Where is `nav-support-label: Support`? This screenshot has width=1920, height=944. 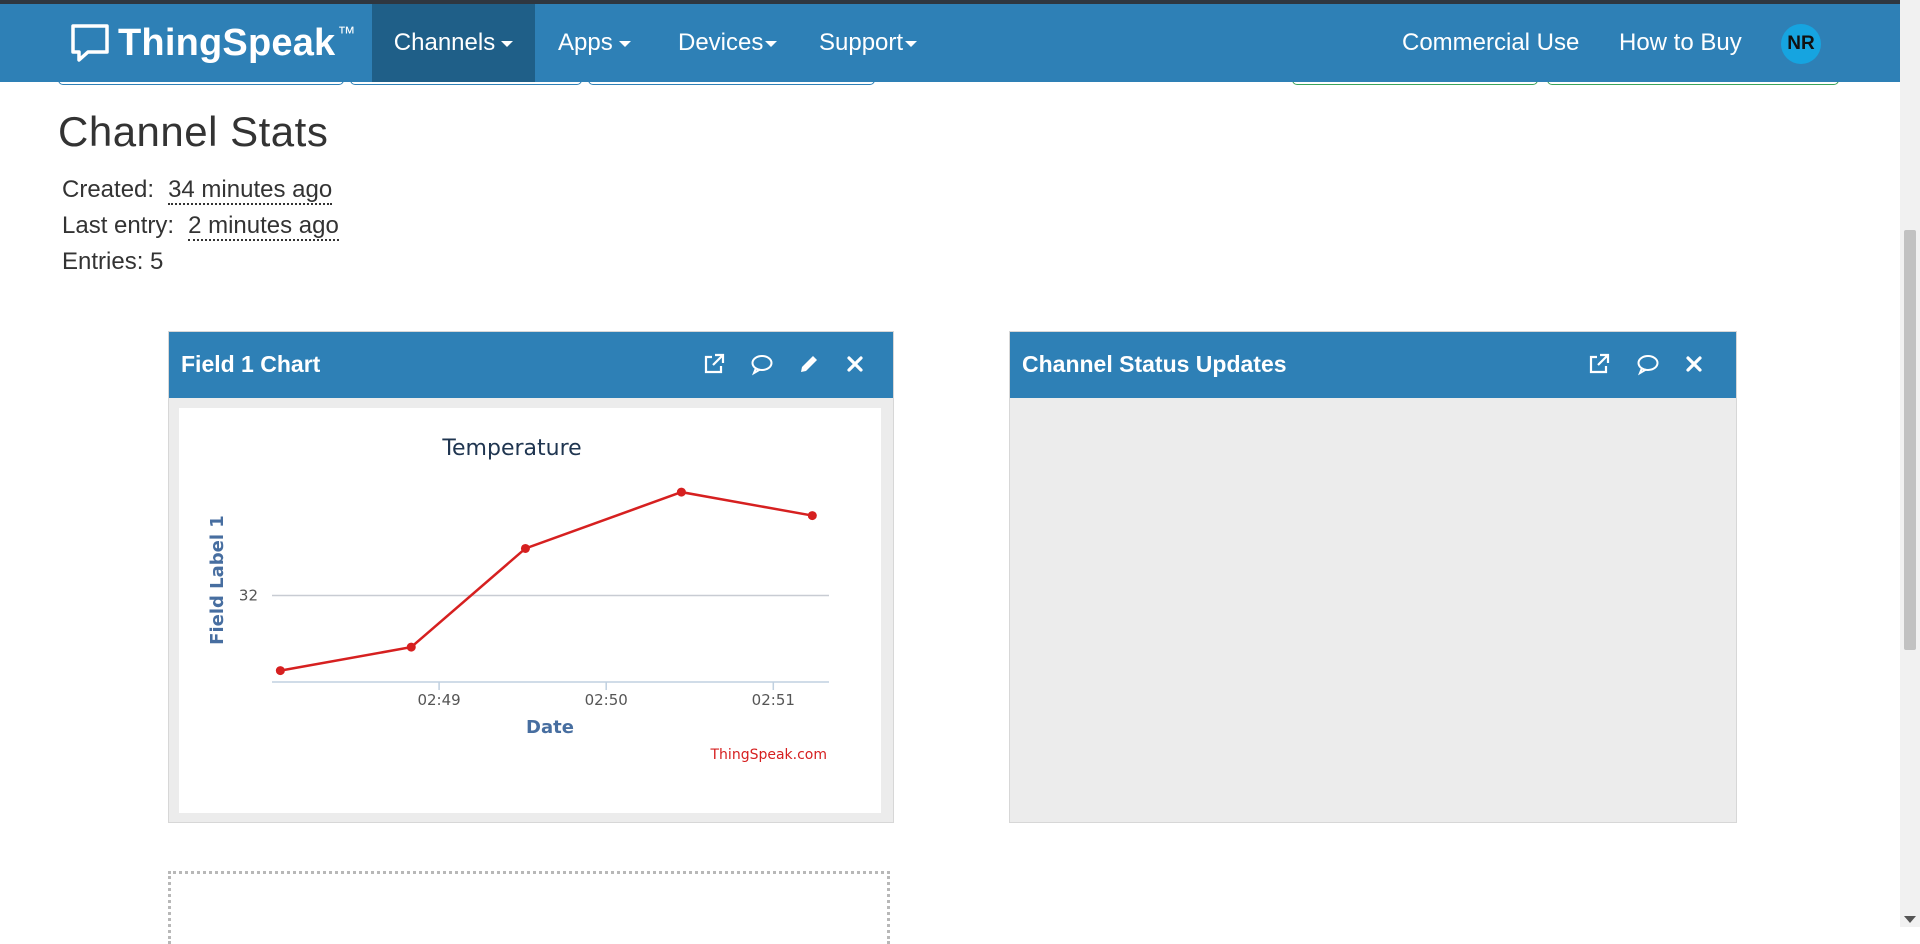 nav-support-label: Support is located at coordinates (861, 42).